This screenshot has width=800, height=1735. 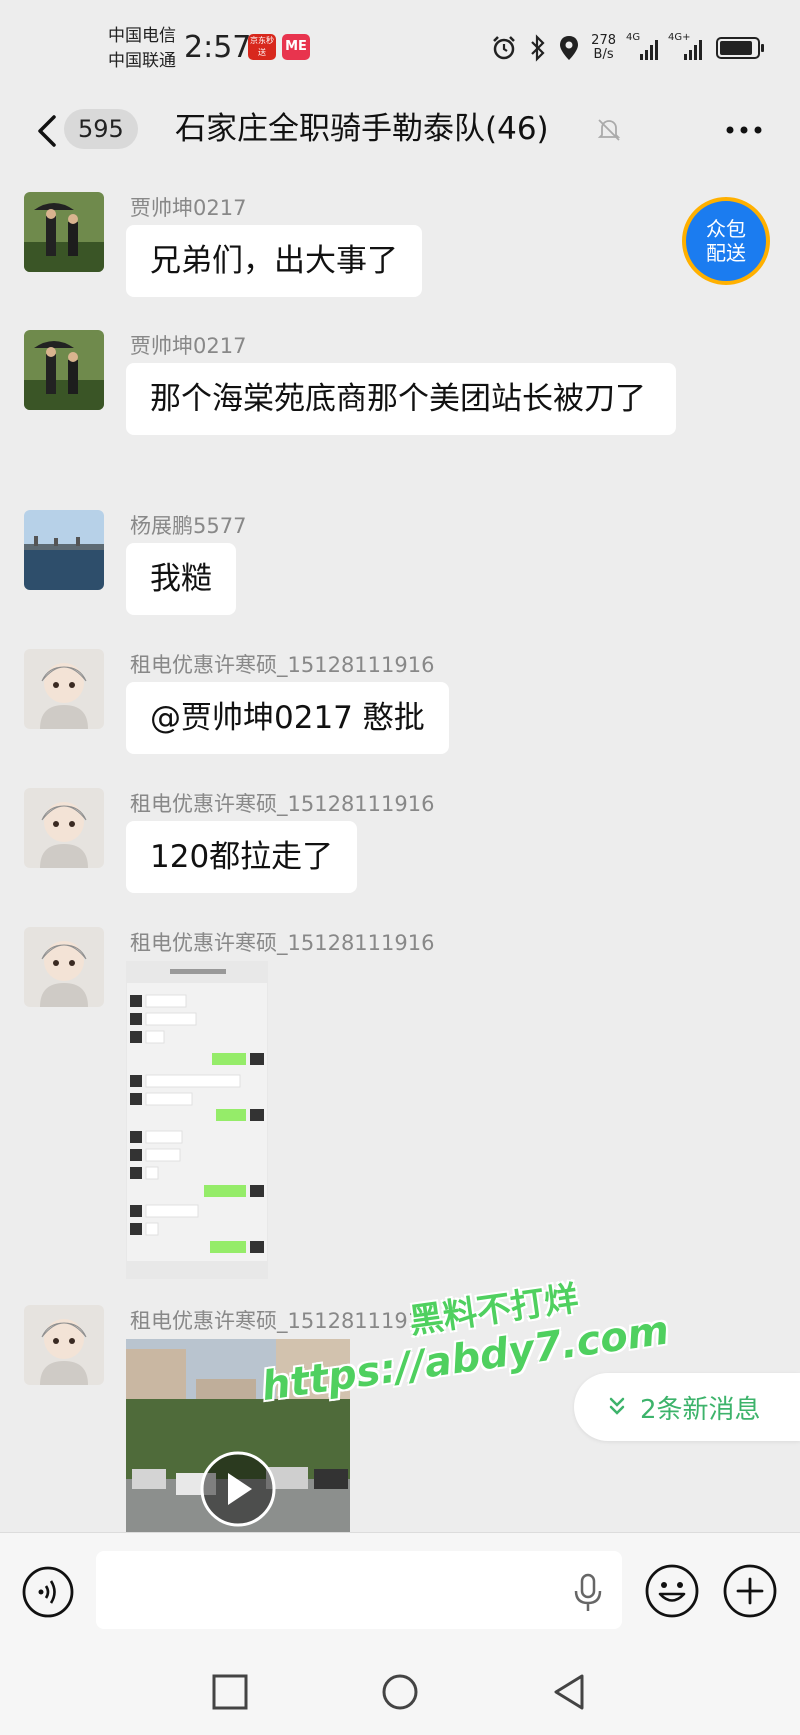 I want to click on chat-header: 595 石家庄全职骑手勒泰队(46), so click(x=400, y=135).